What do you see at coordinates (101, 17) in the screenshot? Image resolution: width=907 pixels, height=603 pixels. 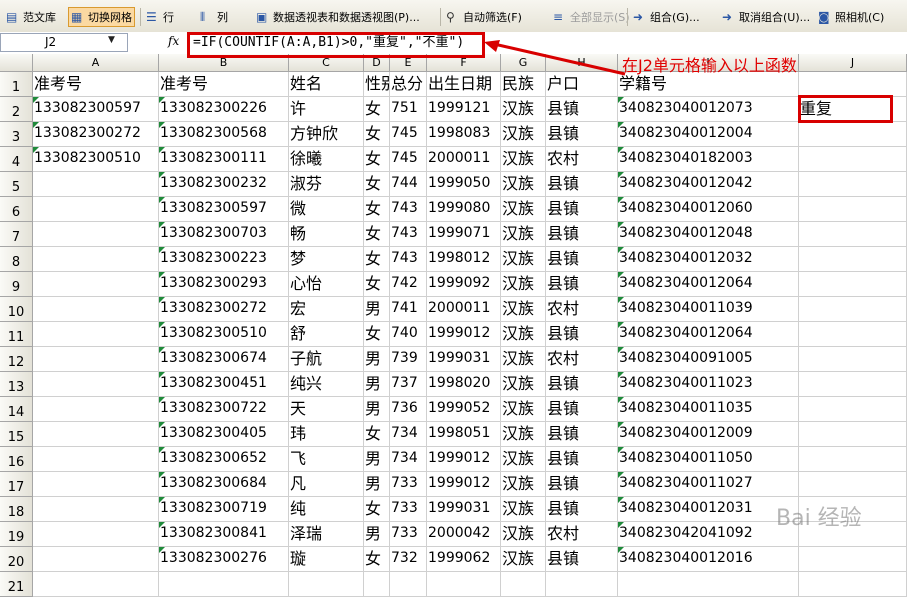 I see `toolbar-button-1: ▦ 切换网格` at bounding box center [101, 17].